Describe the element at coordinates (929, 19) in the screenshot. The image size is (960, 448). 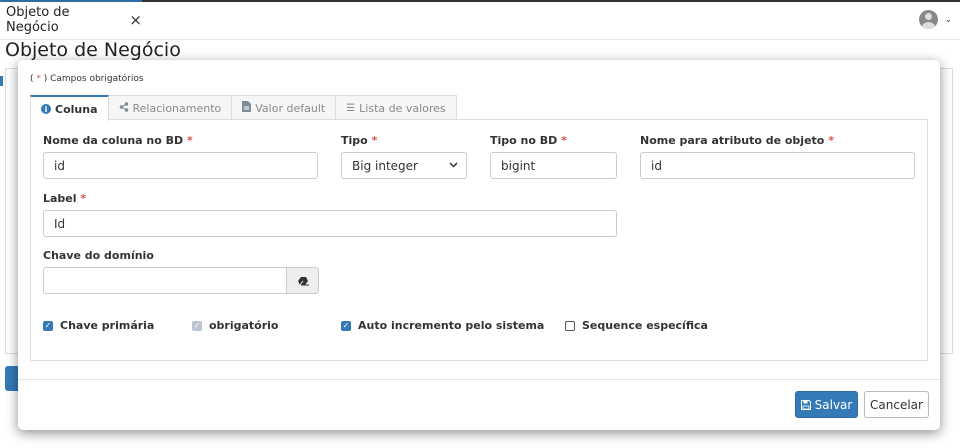
I see `user-avatar-icon` at that location.